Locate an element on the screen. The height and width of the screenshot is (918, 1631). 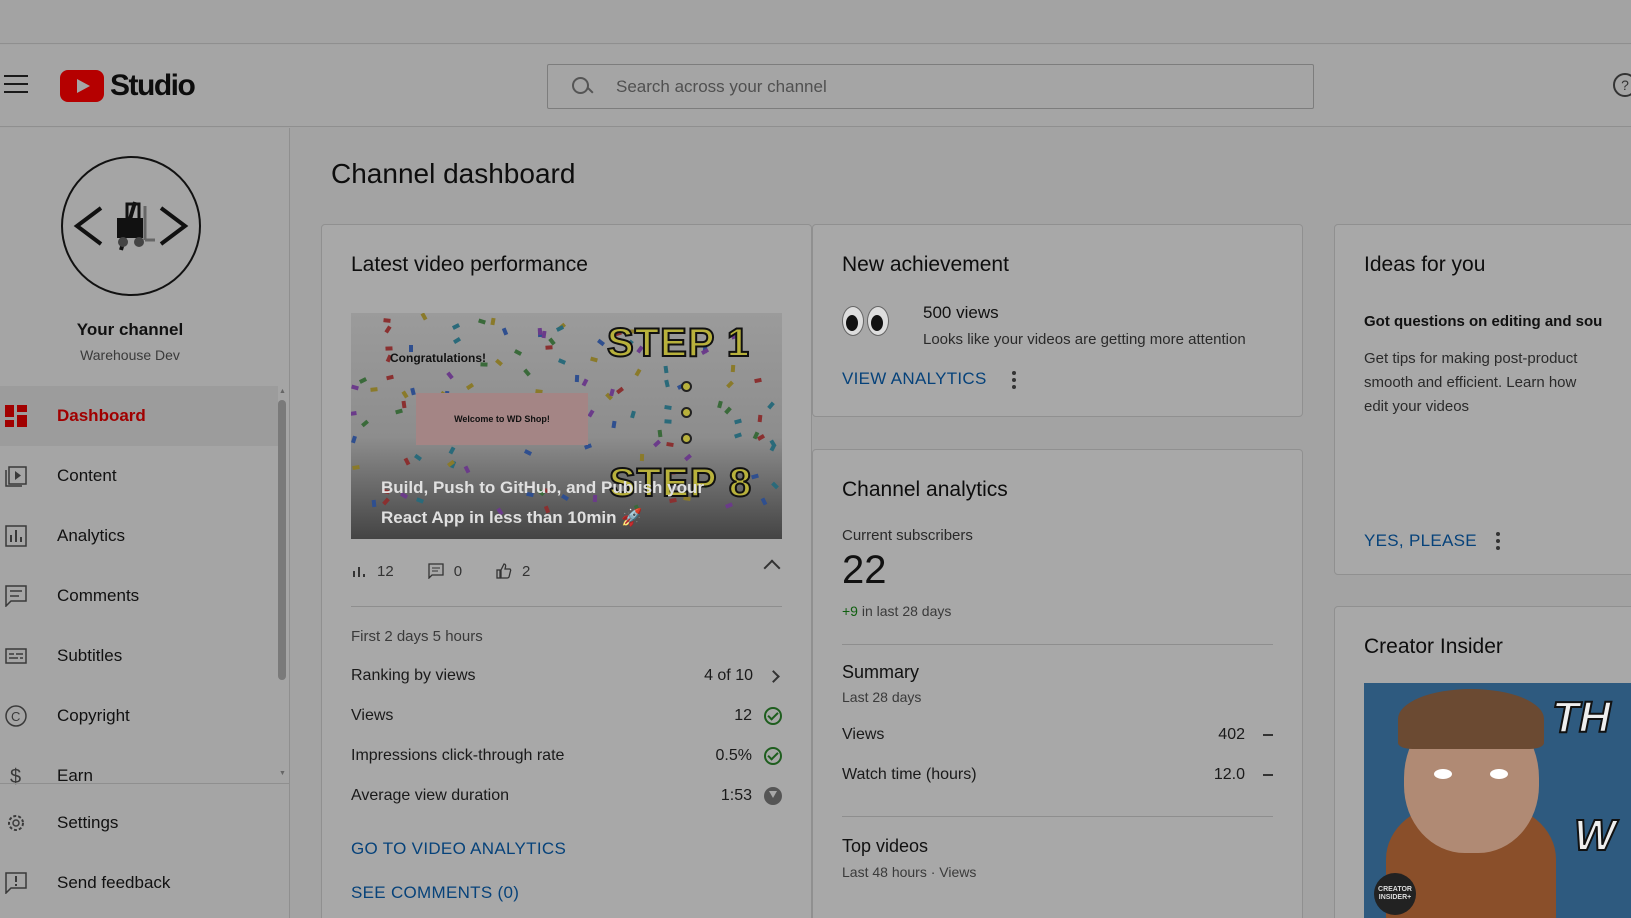
top-videos-period: Last 48 hours · Views is located at coordinates (909, 872).